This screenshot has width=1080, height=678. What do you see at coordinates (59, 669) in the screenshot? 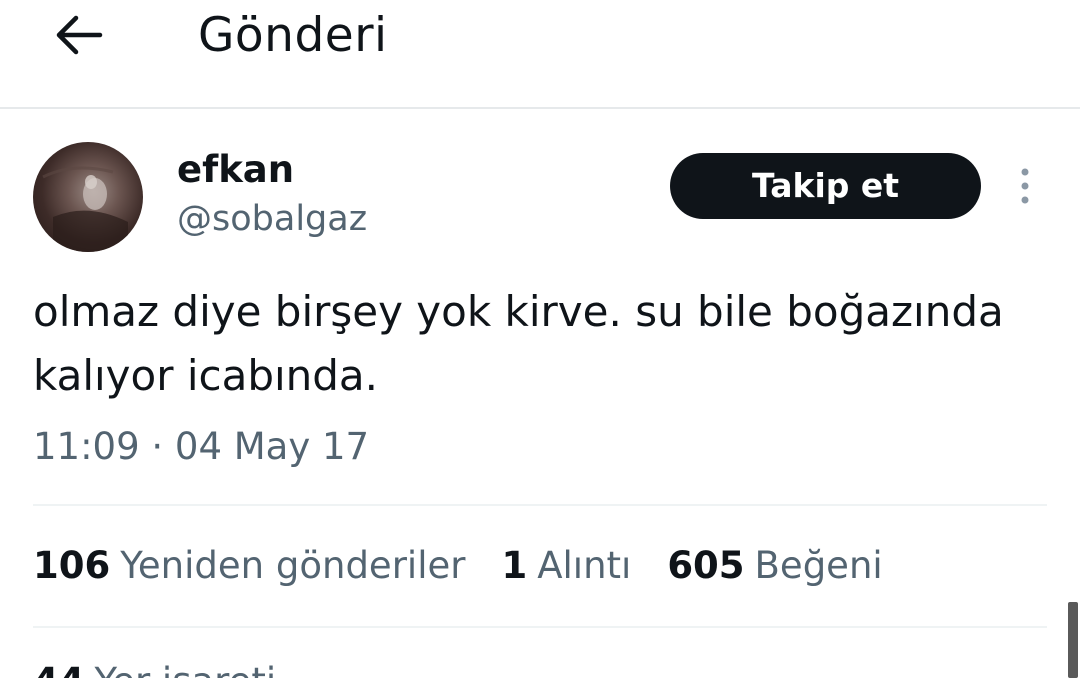
I see `bookmarks-count: 44` at bounding box center [59, 669].